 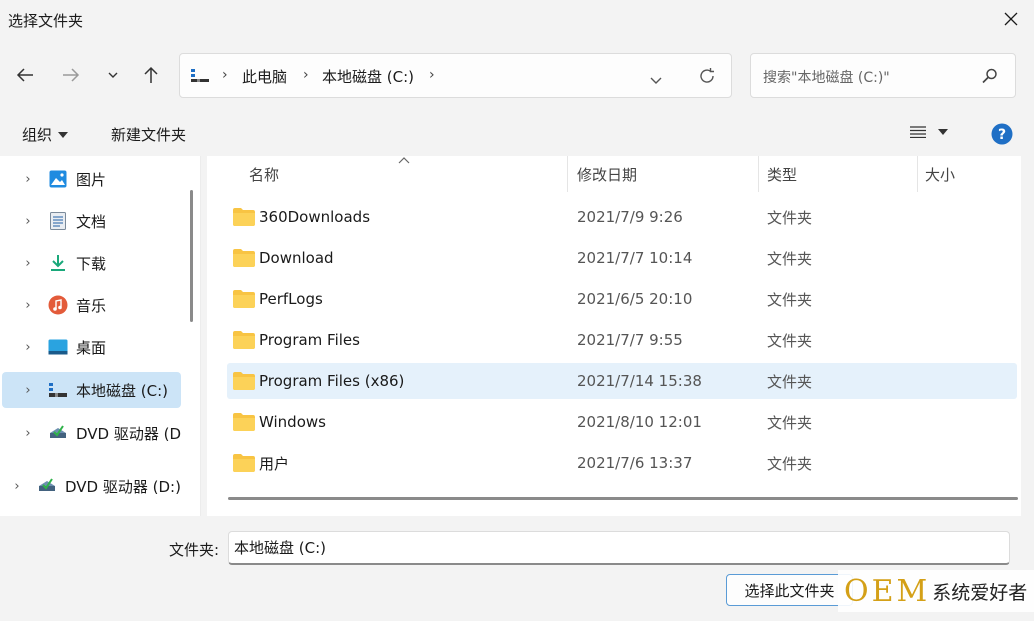 What do you see at coordinates (517, 134) in the screenshot?
I see `command-bar: 组织 新建文件夹 ?` at bounding box center [517, 134].